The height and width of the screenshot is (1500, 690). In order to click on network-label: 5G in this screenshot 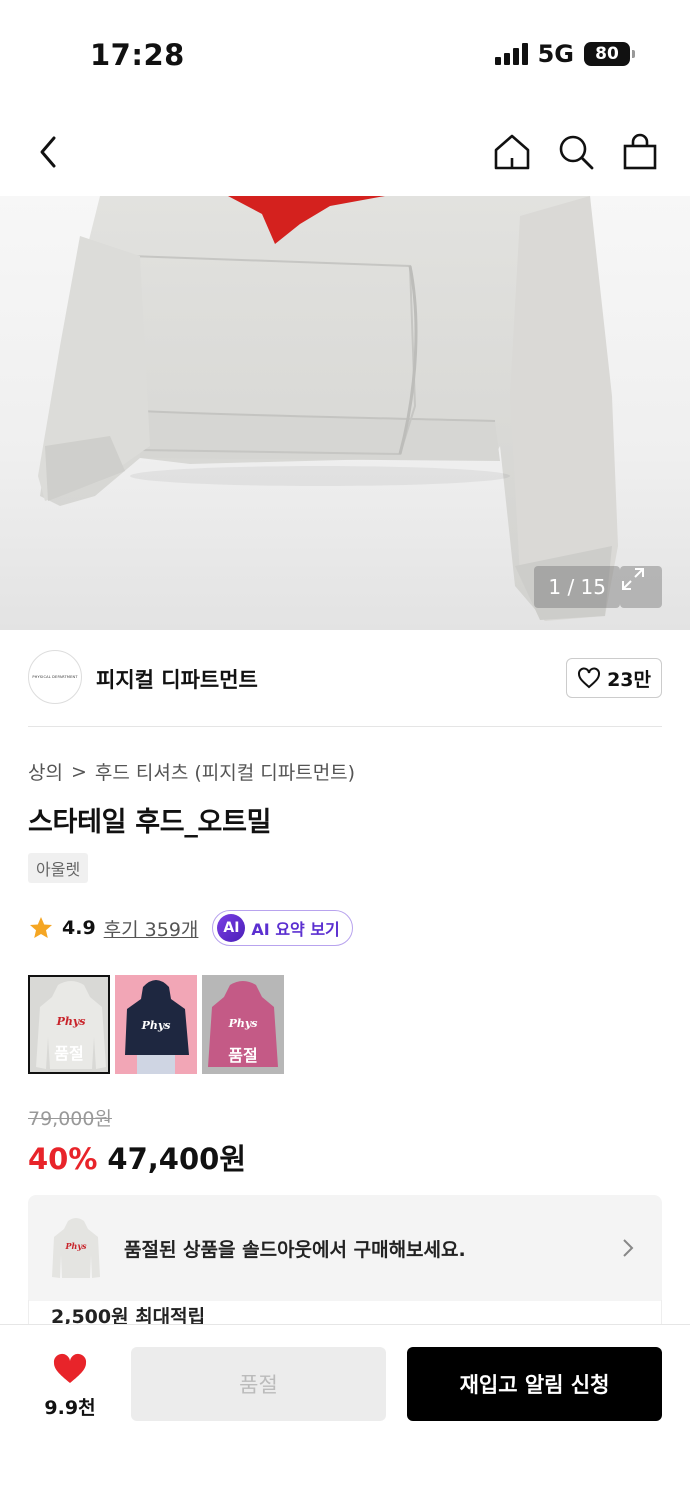, I will do `click(555, 54)`.